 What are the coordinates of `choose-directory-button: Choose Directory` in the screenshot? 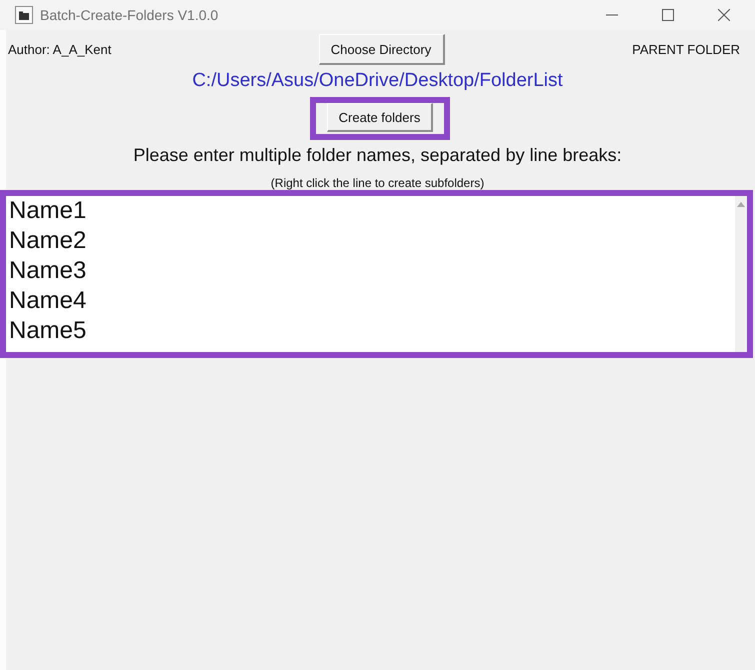 It's located at (381, 49).